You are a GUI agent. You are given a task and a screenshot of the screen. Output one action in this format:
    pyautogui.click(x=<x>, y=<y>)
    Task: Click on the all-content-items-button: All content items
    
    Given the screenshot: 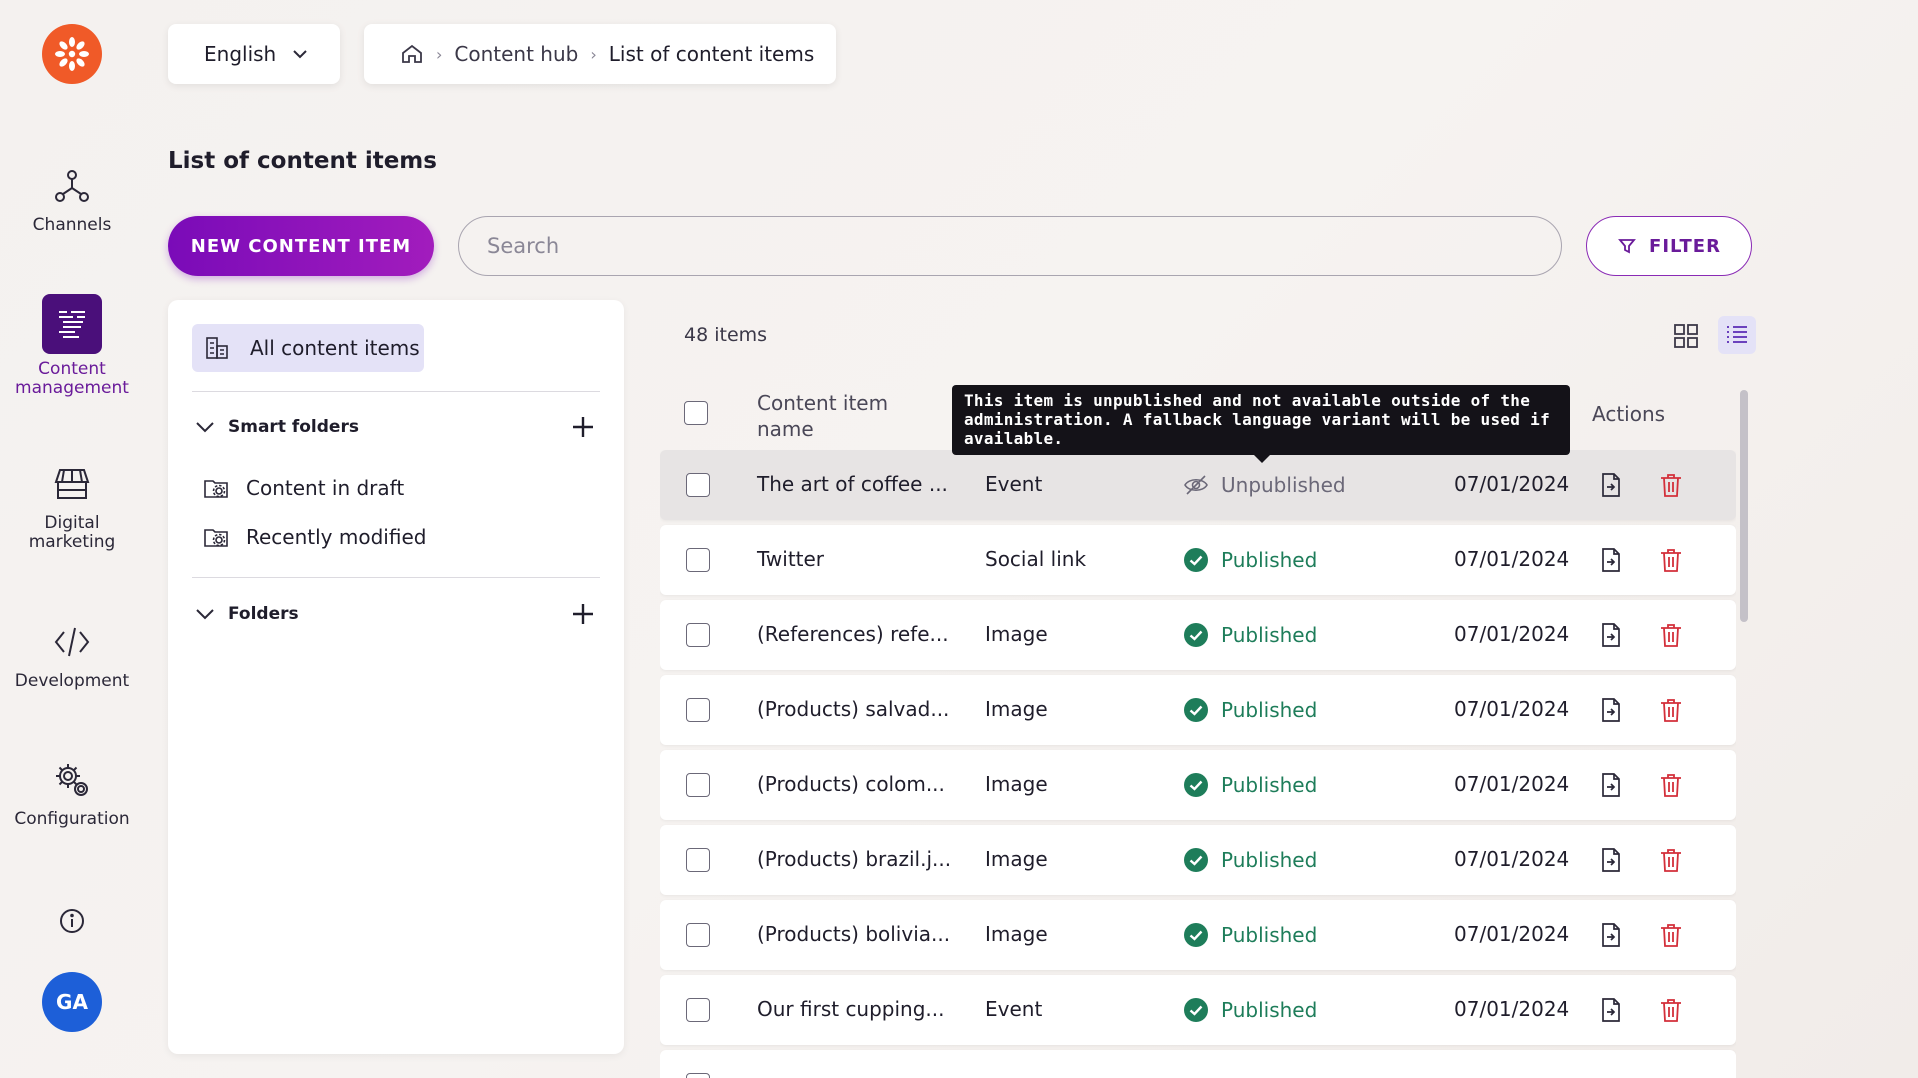 What is the action you would take?
    pyautogui.click(x=308, y=348)
    